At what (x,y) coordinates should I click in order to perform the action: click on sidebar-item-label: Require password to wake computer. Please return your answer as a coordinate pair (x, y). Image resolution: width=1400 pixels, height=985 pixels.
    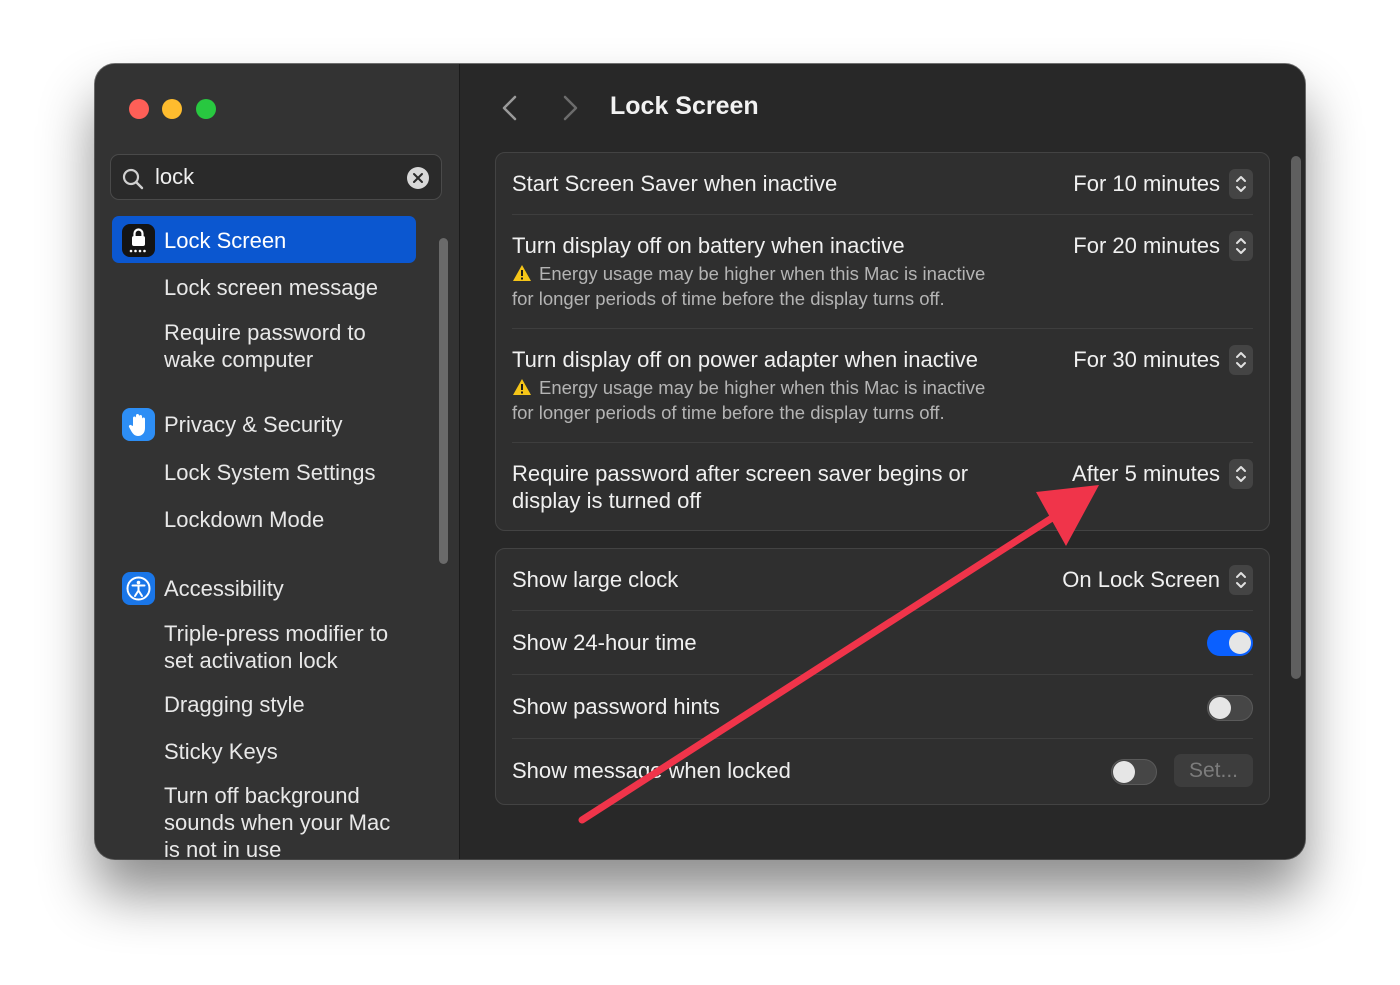
    Looking at the image, I should click on (265, 346).